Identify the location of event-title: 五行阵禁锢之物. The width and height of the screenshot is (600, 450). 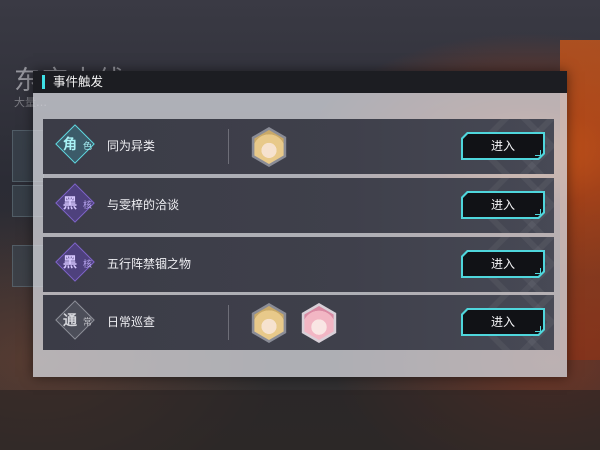
(149, 264).